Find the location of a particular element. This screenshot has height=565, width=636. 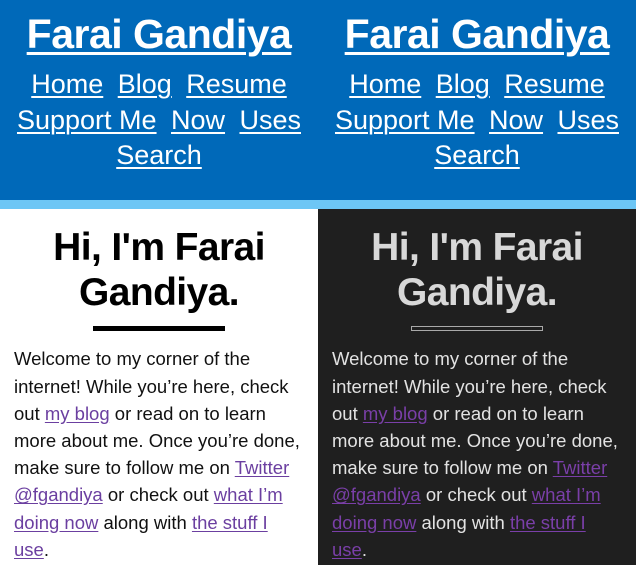

site-title: Farai Gandiya is located at coordinates (159, 33).